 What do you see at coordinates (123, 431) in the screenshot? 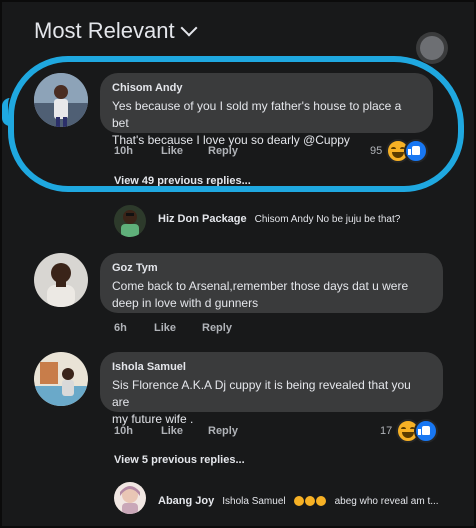
I see `comment-time: 10h` at bounding box center [123, 431].